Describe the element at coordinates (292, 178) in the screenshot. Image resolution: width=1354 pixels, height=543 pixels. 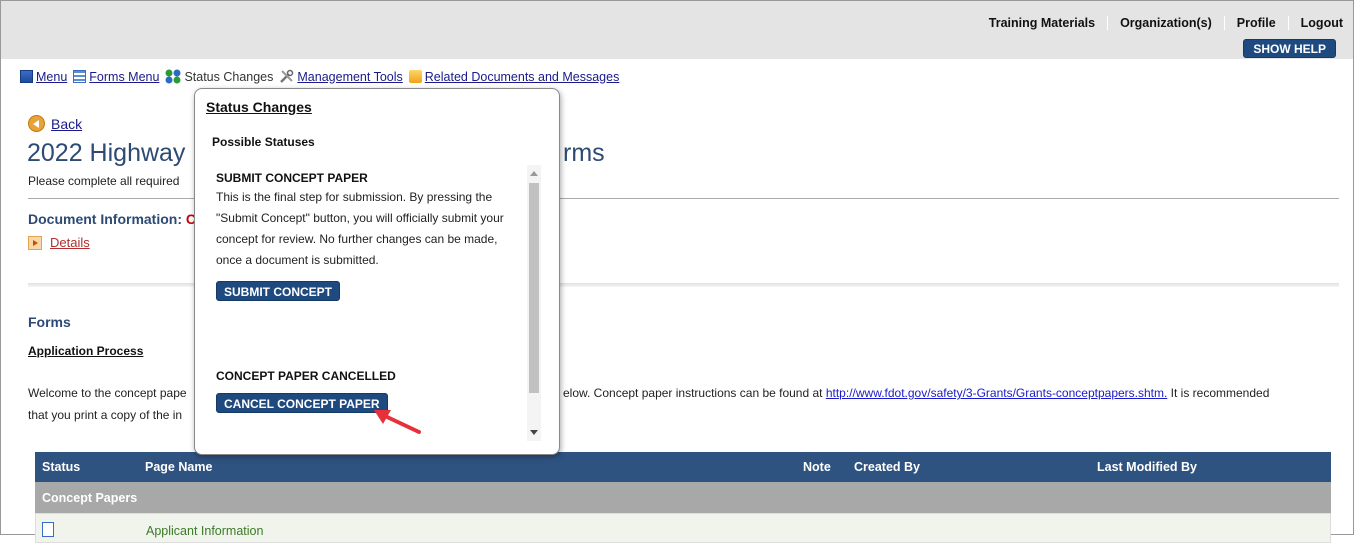
I see `submit-status-heading: SUBMIT CONCEPT PAPER` at that location.